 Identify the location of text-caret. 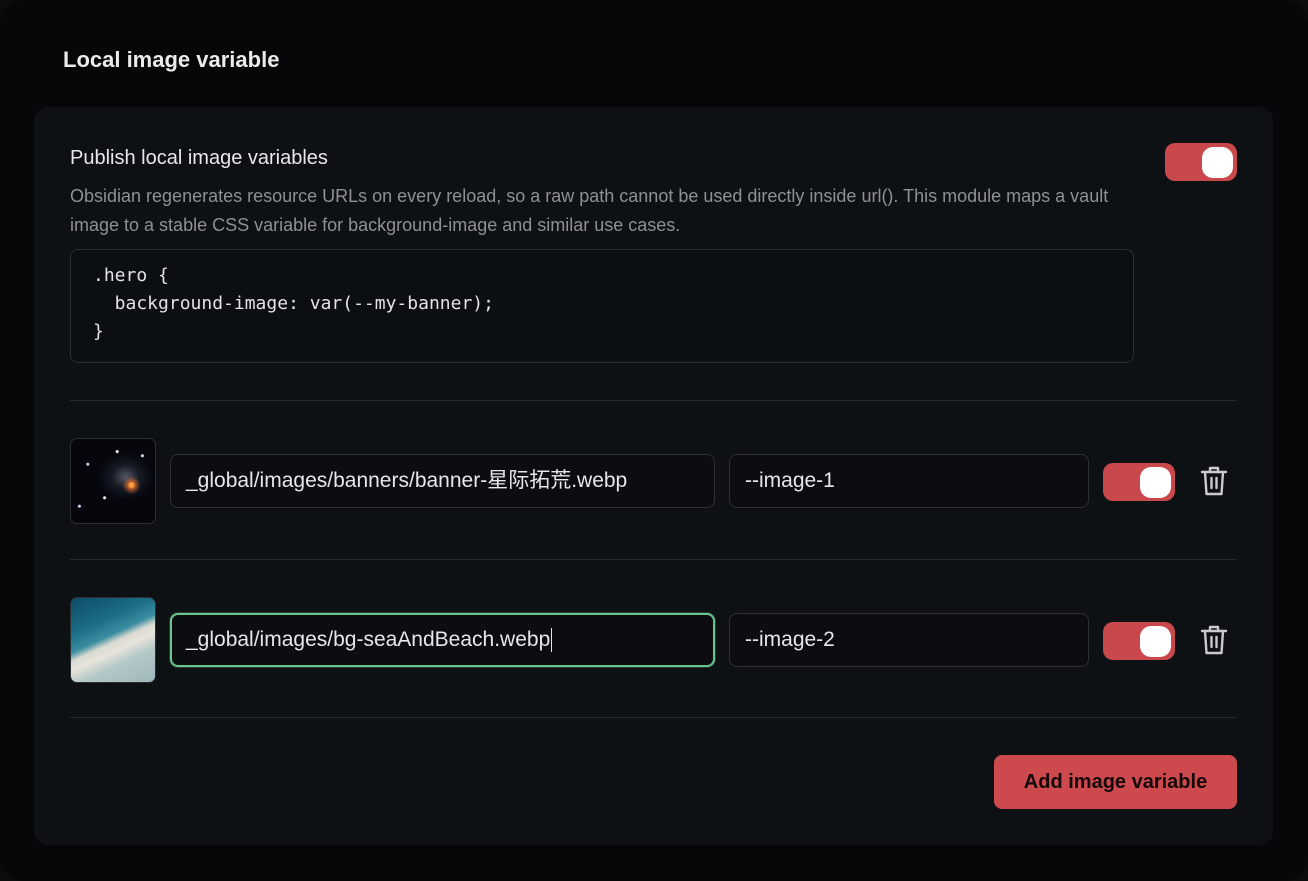
(552, 640).